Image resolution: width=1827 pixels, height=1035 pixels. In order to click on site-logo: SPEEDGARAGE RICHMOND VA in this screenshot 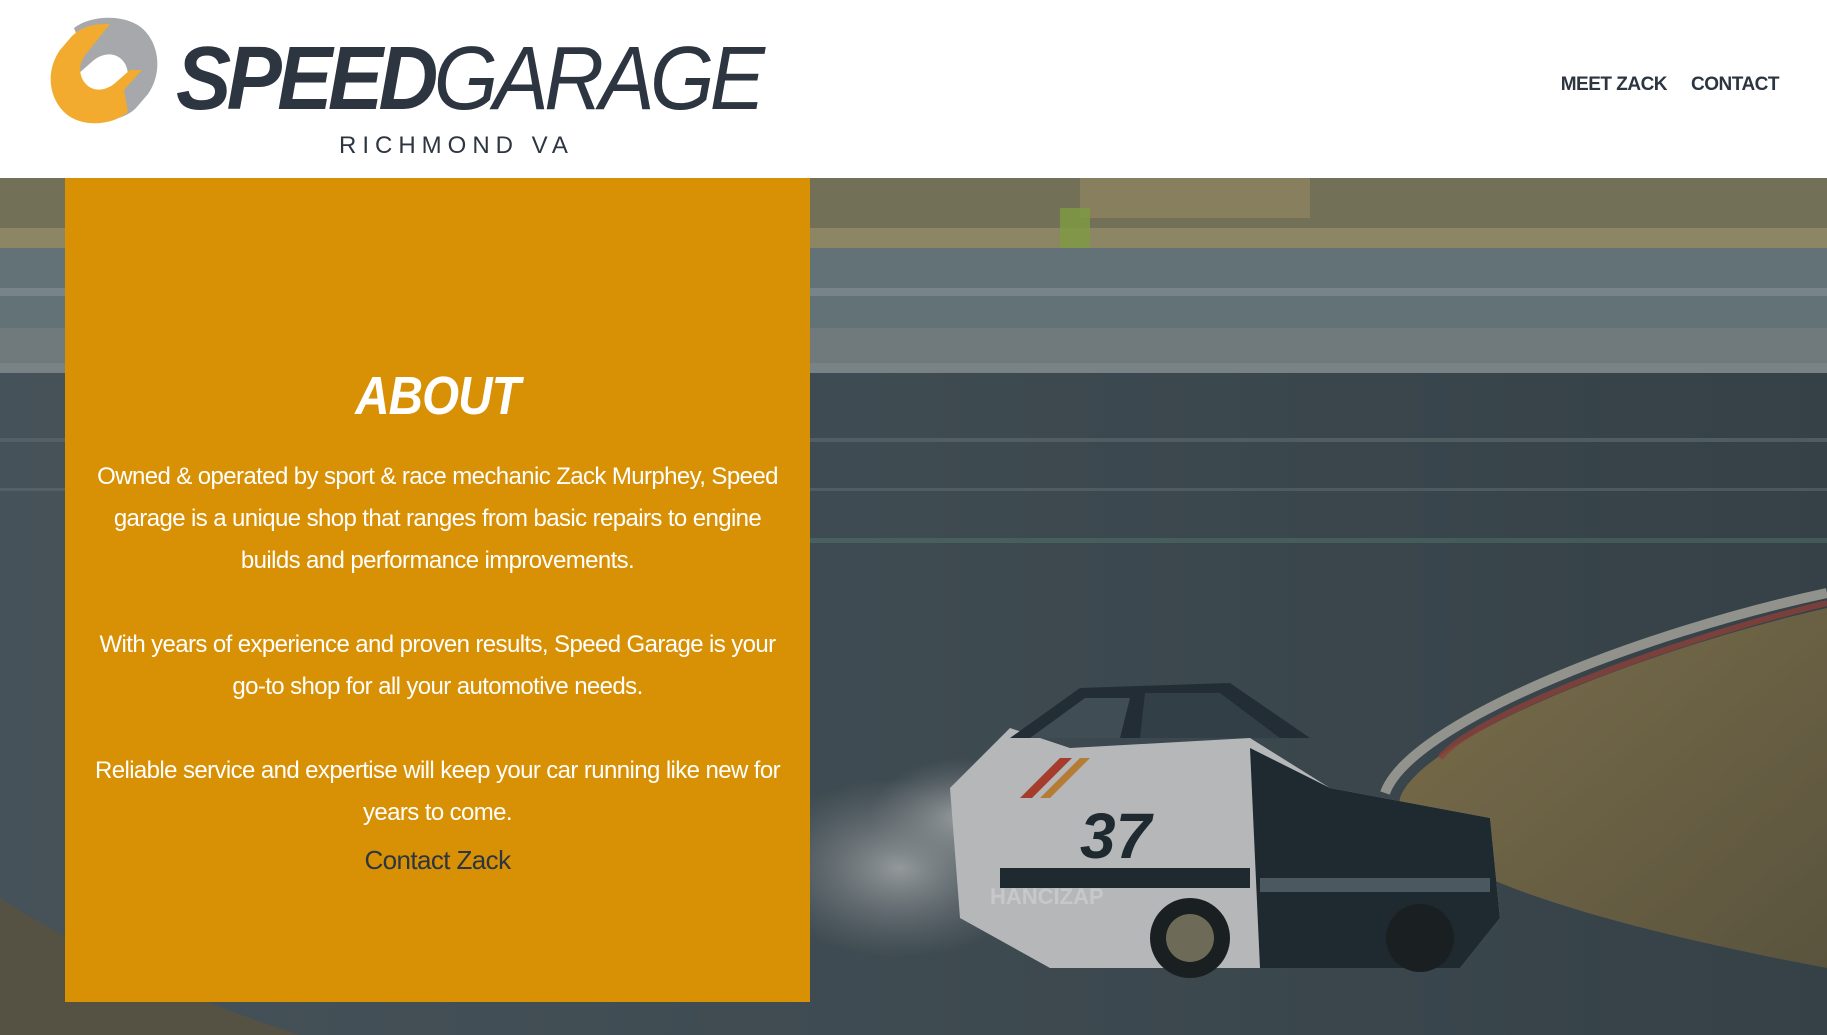, I will do `click(404, 90)`.